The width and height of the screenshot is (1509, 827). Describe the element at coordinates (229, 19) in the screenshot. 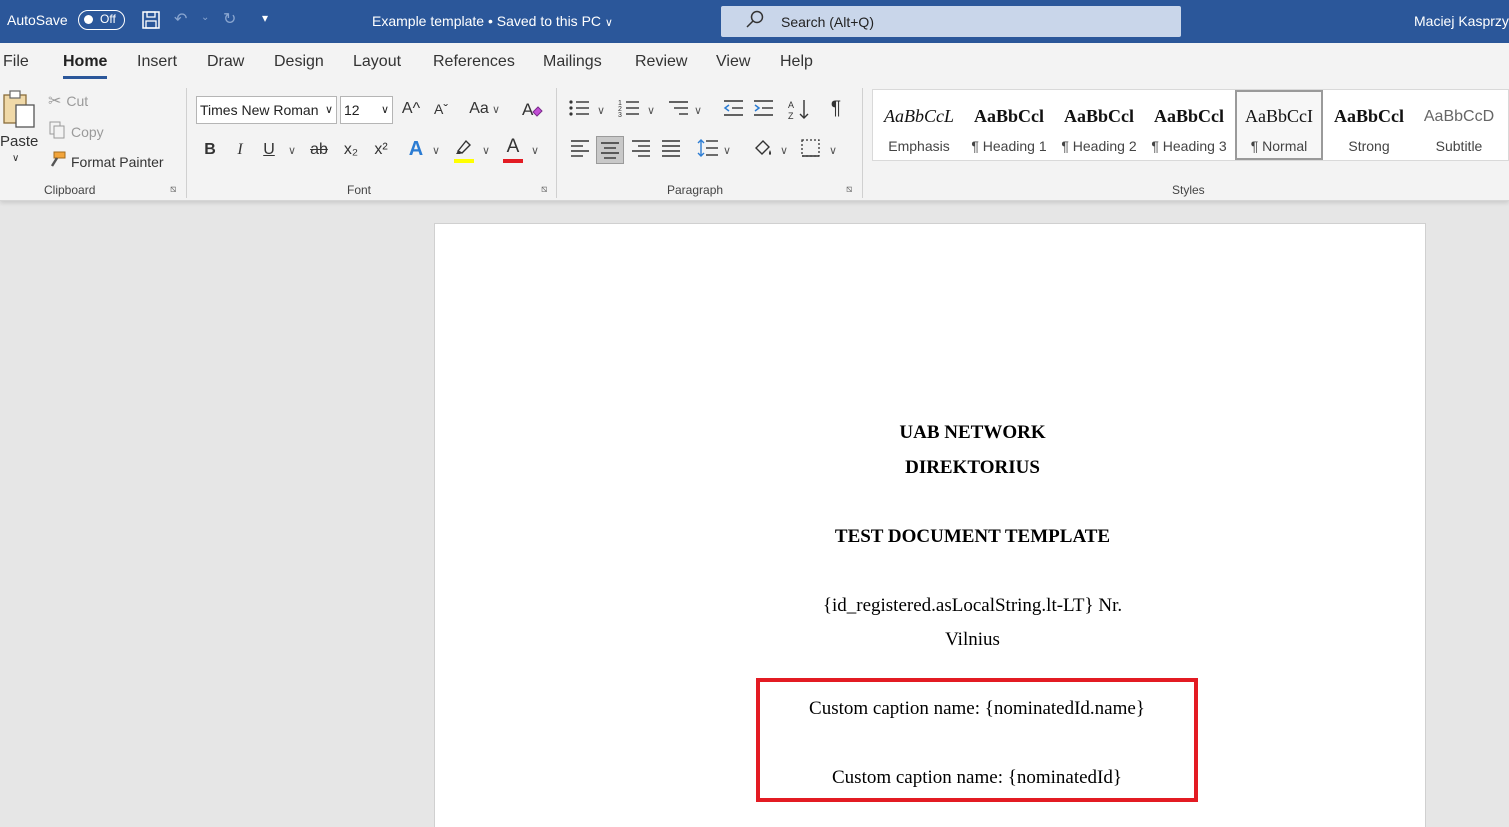

I see `redo-icon: ↻` at that location.